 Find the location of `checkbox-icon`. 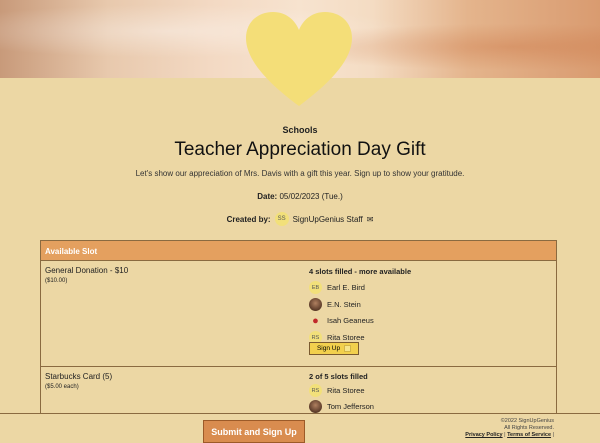

checkbox-icon is located at coordinates (348, 348).